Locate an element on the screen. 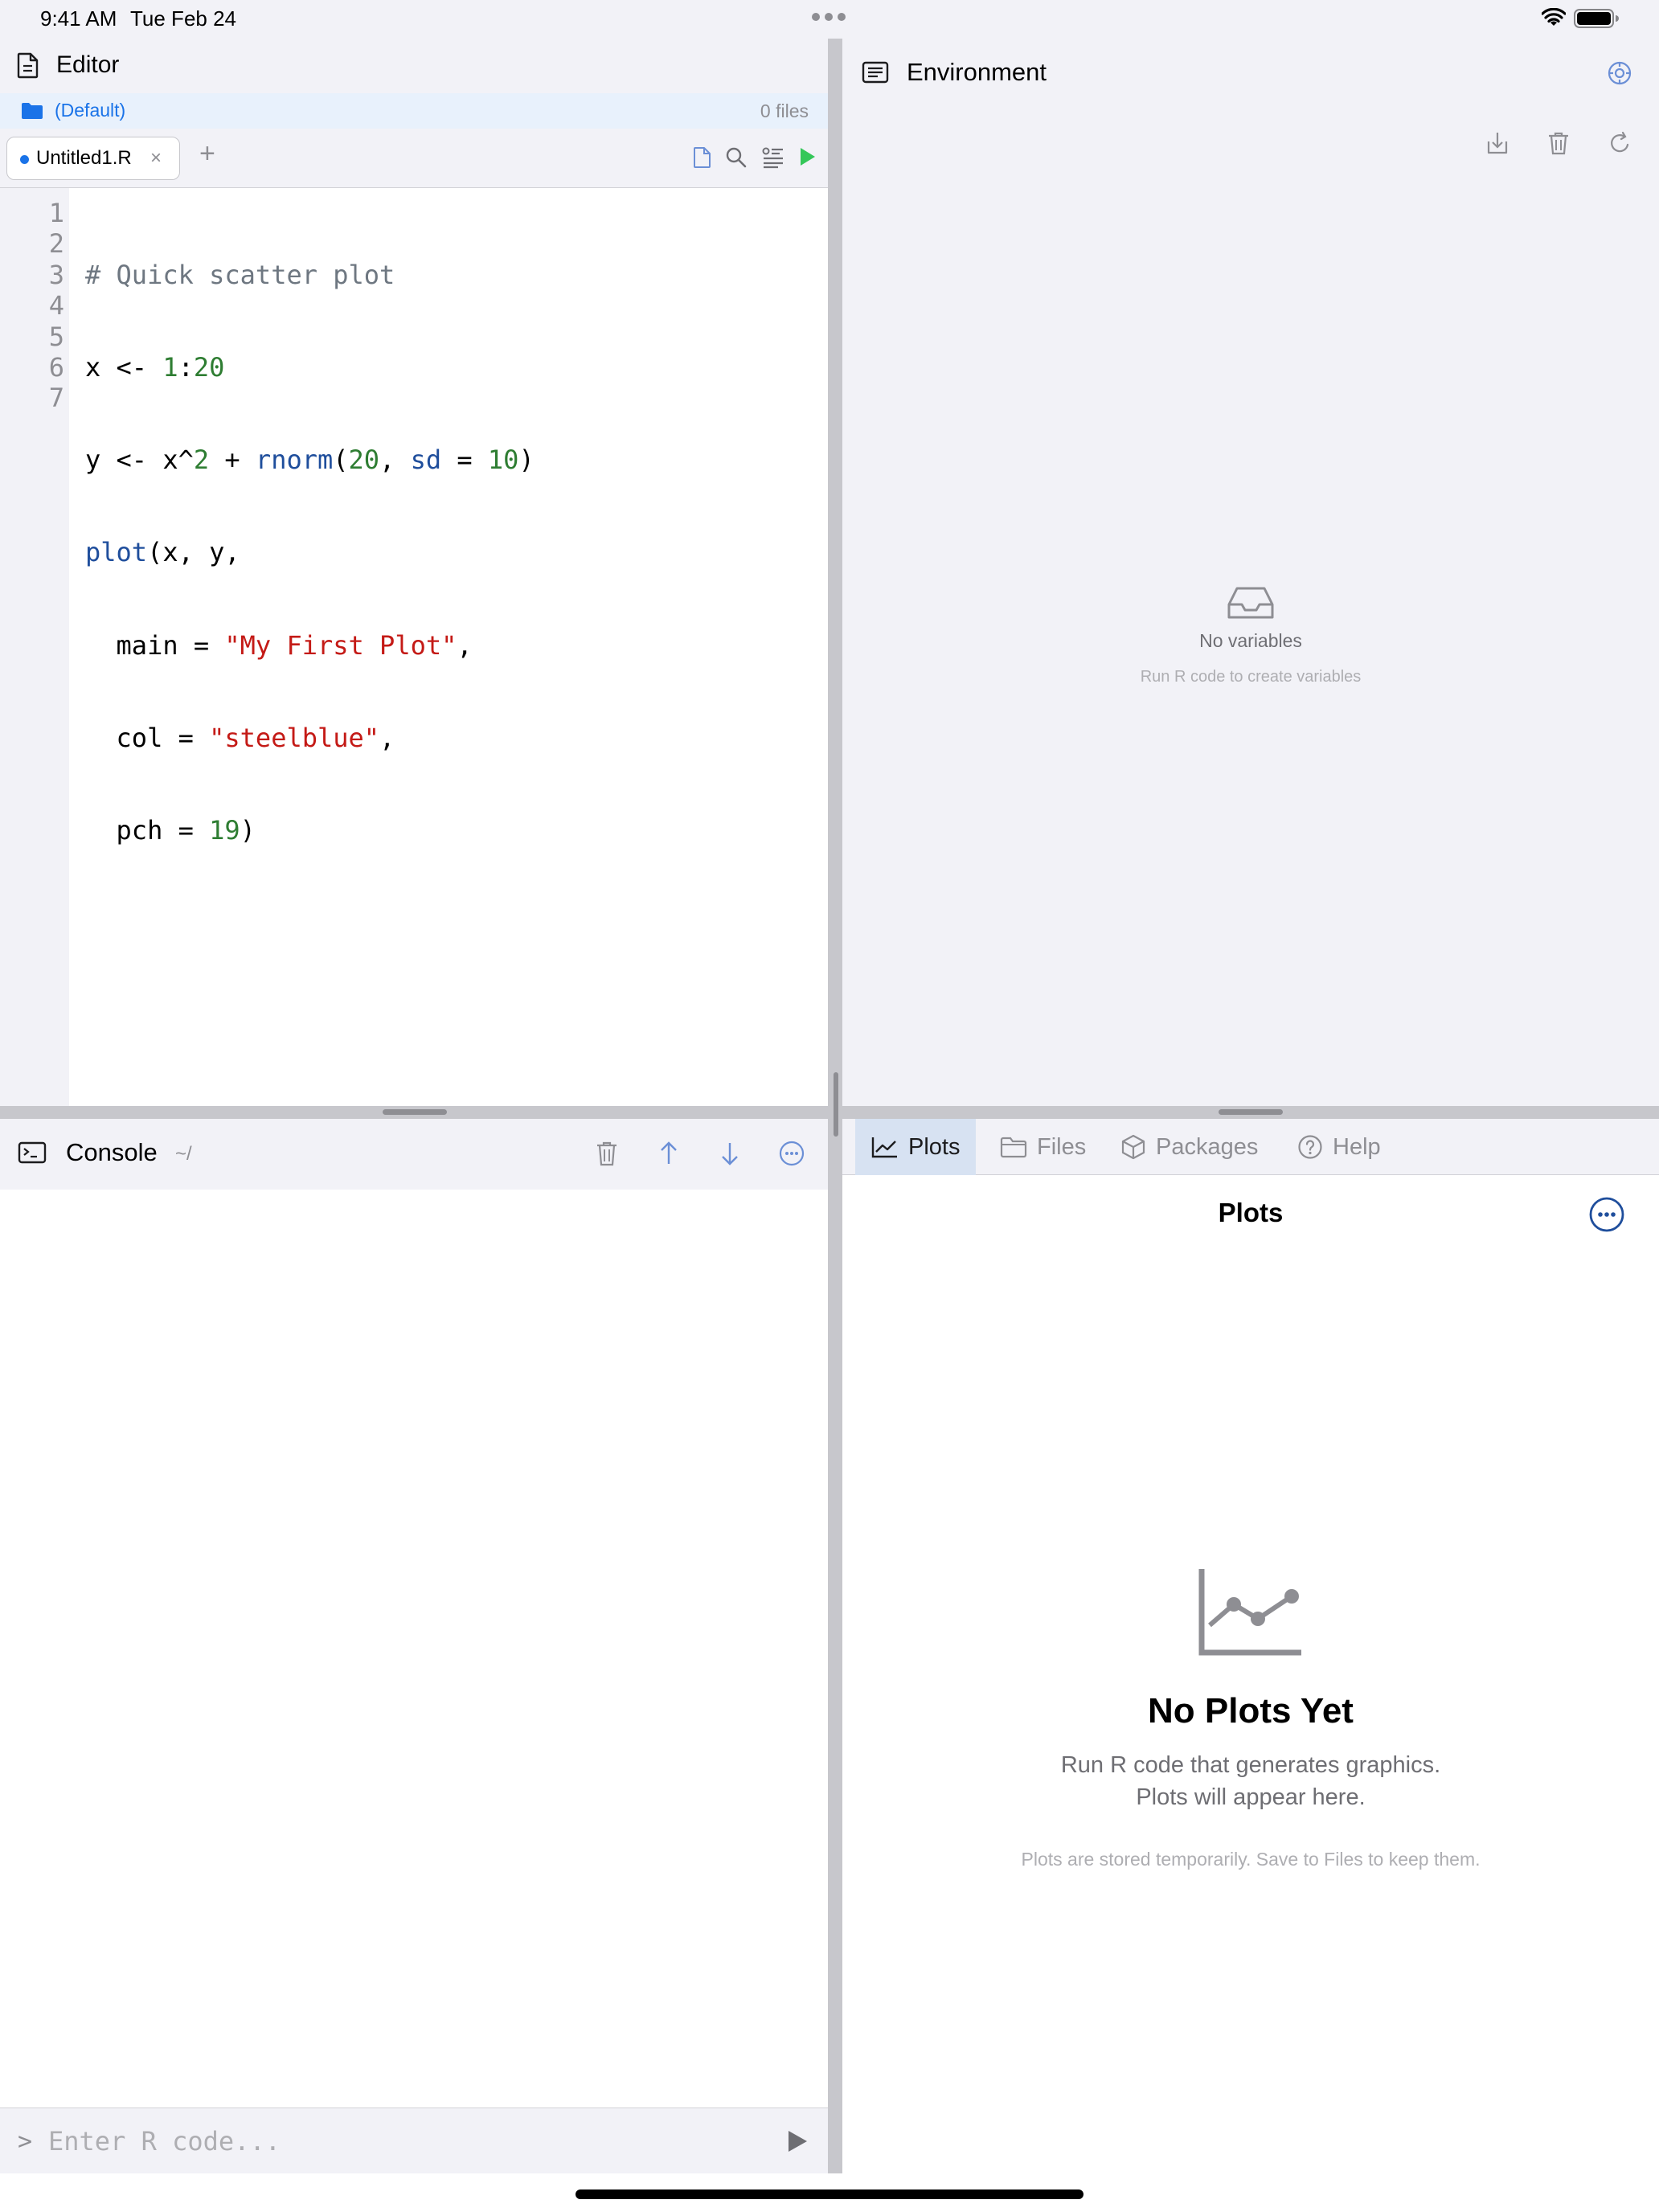 The image size is (1659, 2212). line-number-gutter: 1 2 3 4 5 6 7 is located at coordinates (34, 647).